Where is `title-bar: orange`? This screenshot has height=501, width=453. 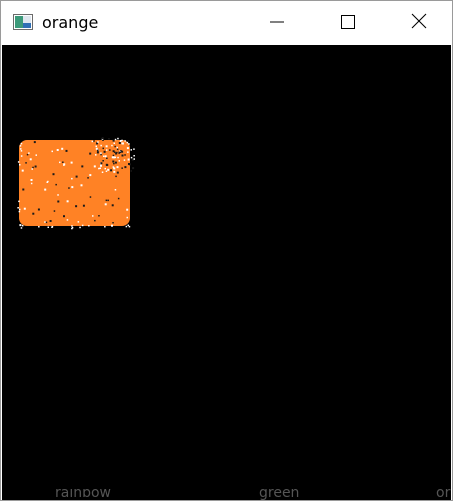
title-bar: orange is located at coordinates (226, 23).